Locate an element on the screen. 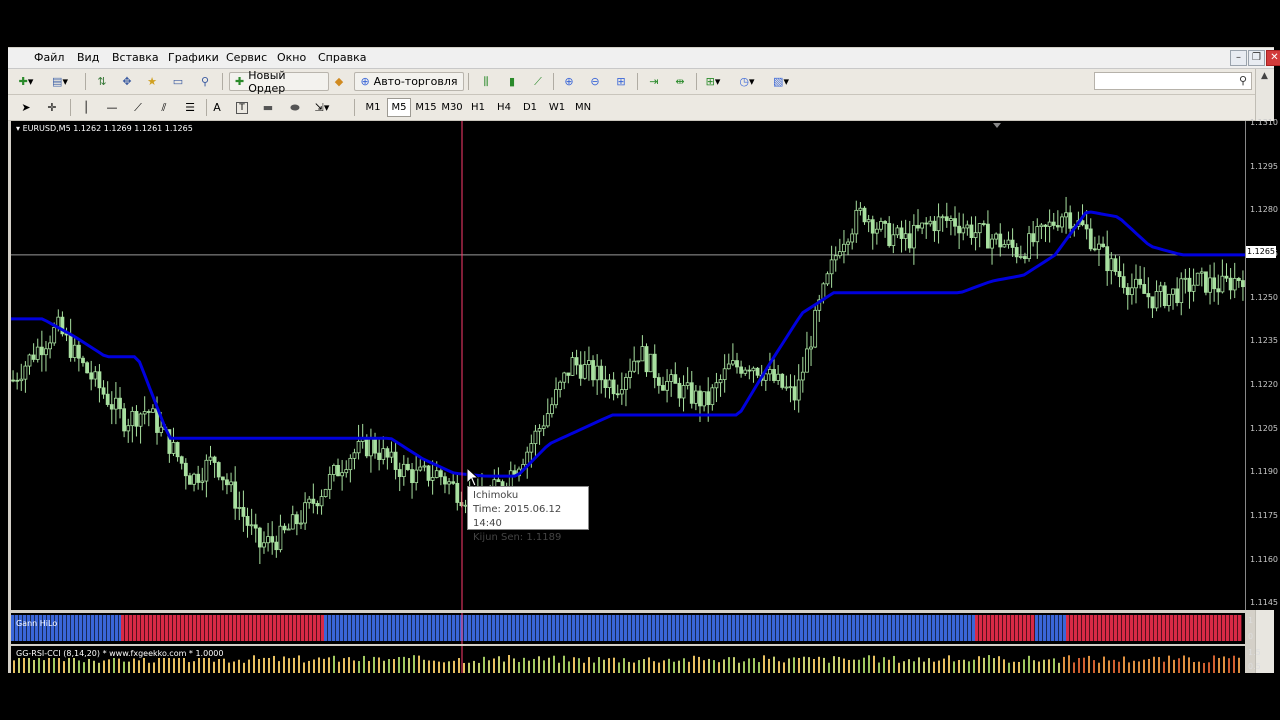 The height and width of the screenshot is (720, 1280). horizontal-line-icon: — is located at coordinates (112, 107).